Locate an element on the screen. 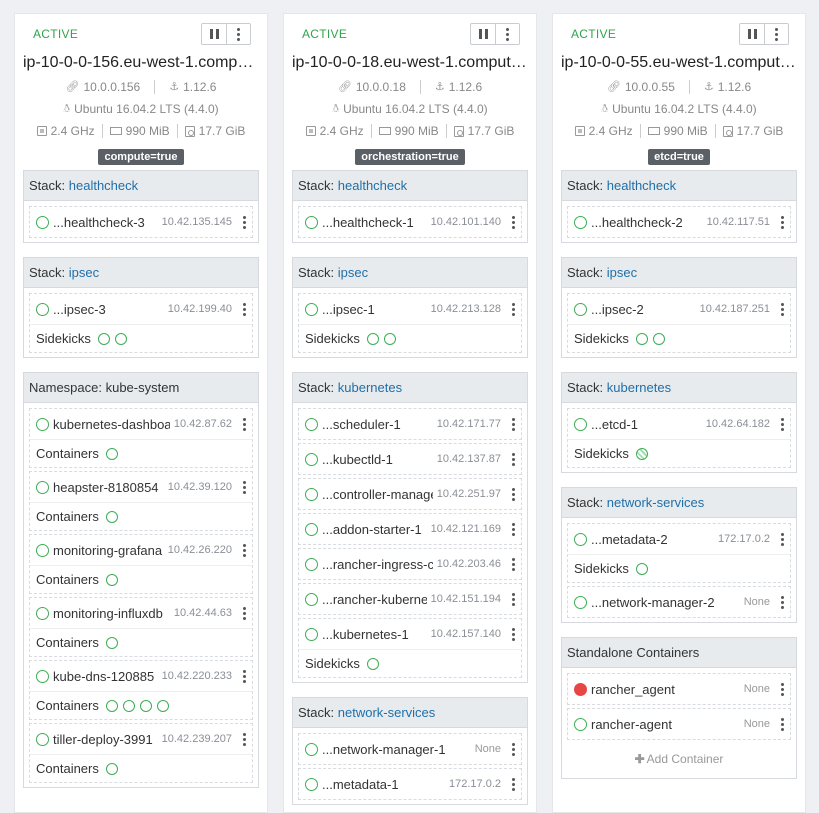 The image size is (819, 813). host-name-link: ip-10-0-0-55.eu-west-1.compute.internal is located at coordinates (679, 65).